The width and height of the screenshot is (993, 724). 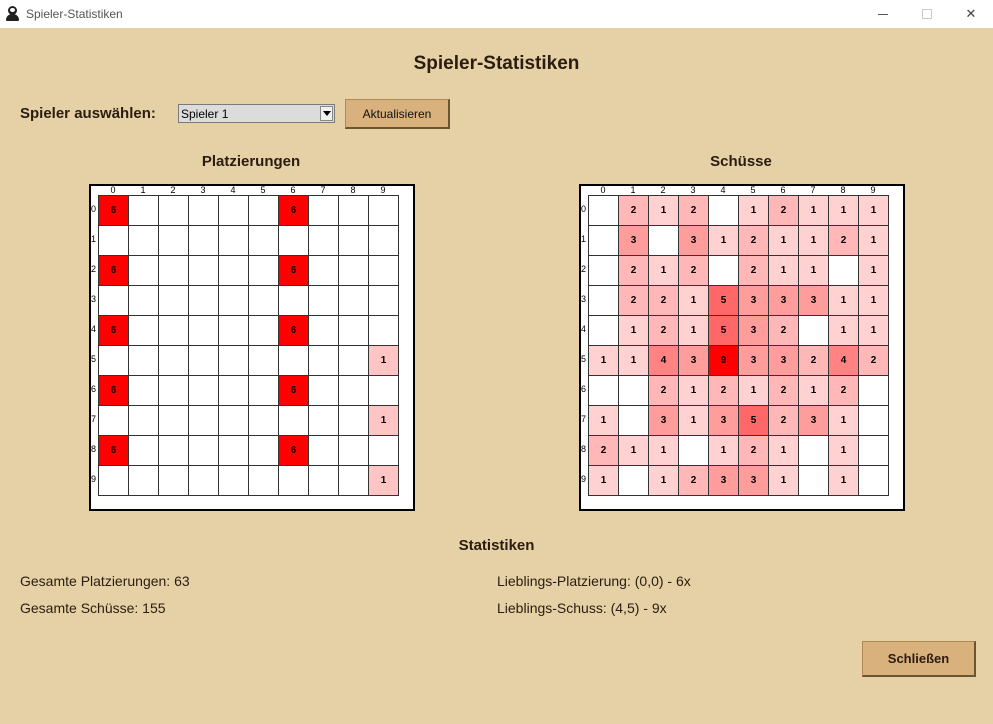 I want to click on player-select-dropdown-button, so click(x=326, y=113).